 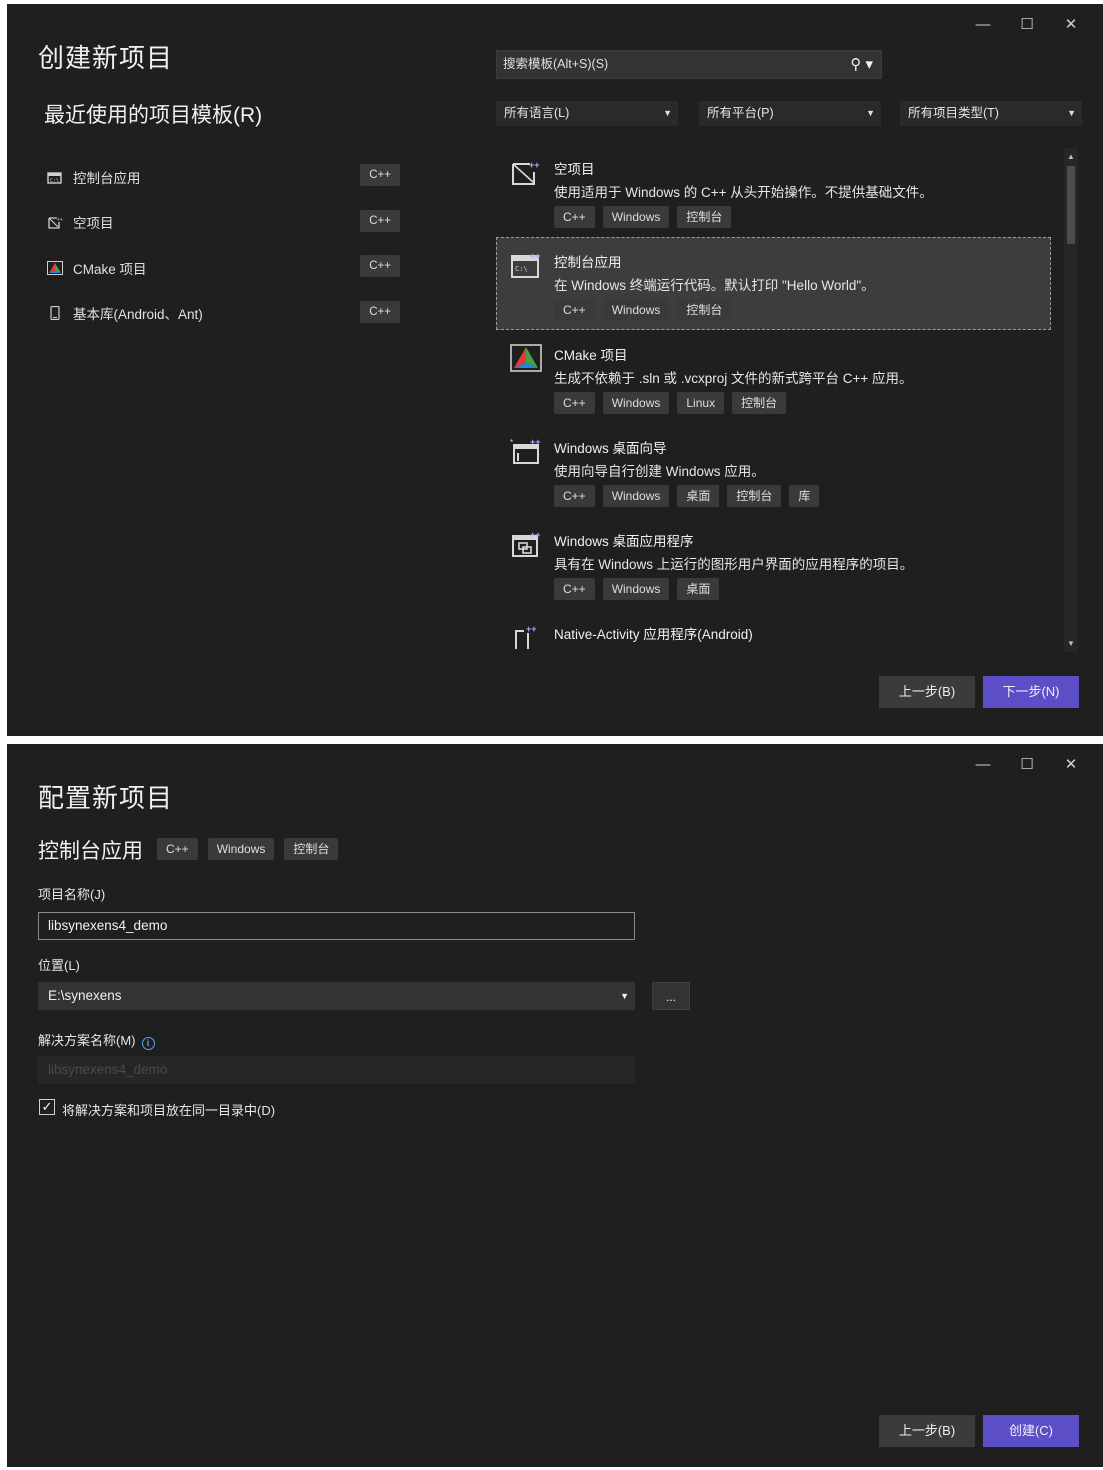 What do you see at coordinates (733, 378) in the screenshot?
I see `template-description: 生成不依赖于 .sln 或 .vcxproj 文件的新式跨平台 C++ 应用。` at bounding box center [733, 378].